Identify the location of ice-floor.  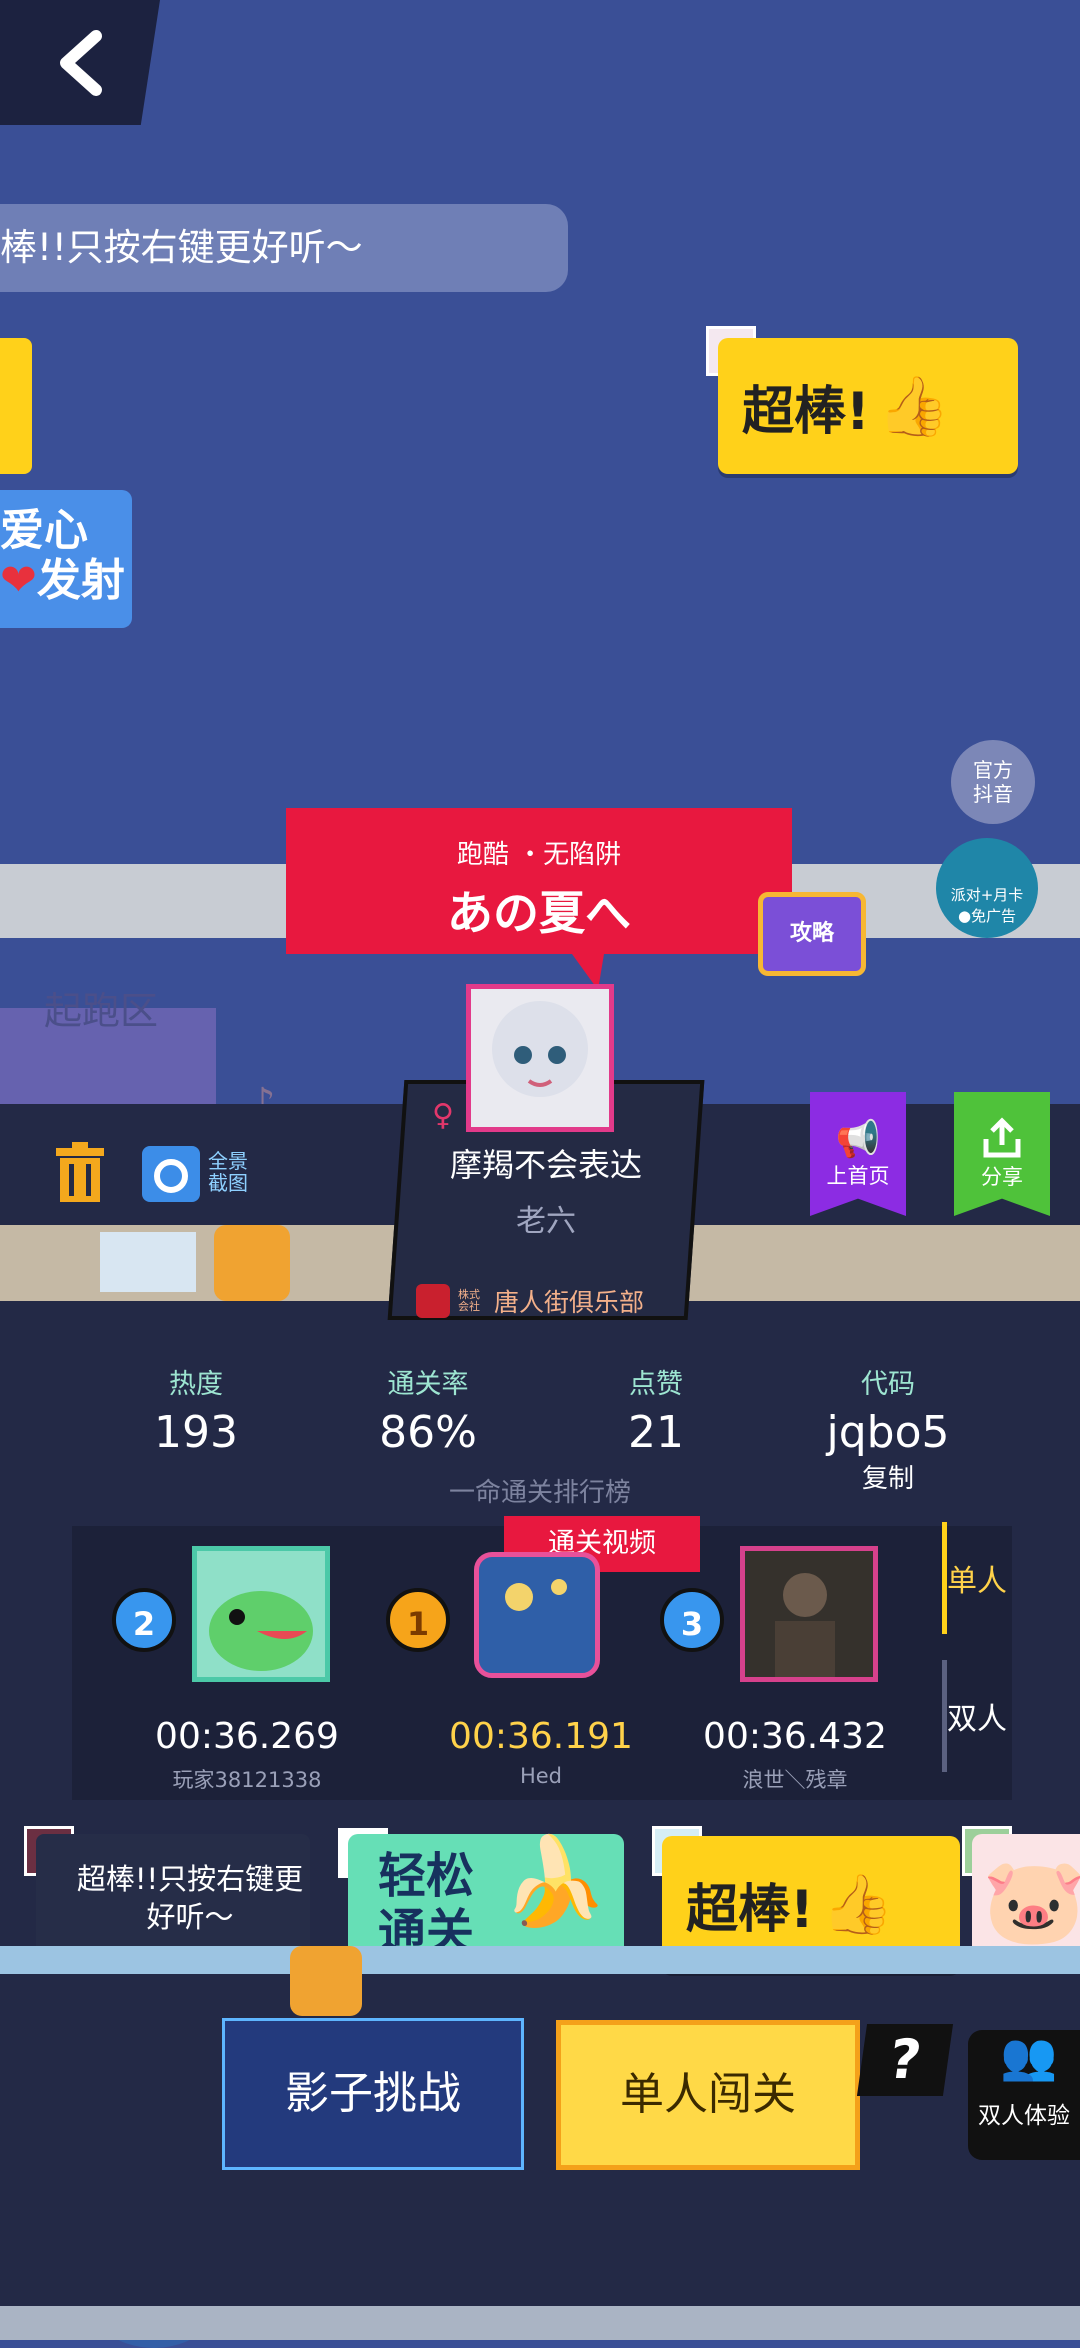
(540, 2323).